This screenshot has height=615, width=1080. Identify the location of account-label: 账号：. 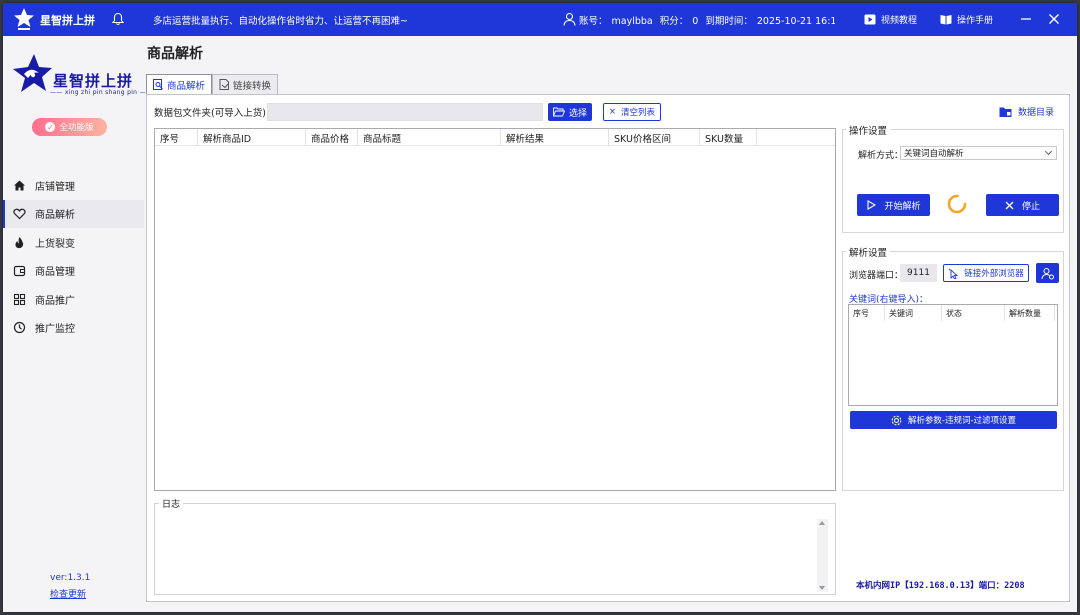
(593, 21).